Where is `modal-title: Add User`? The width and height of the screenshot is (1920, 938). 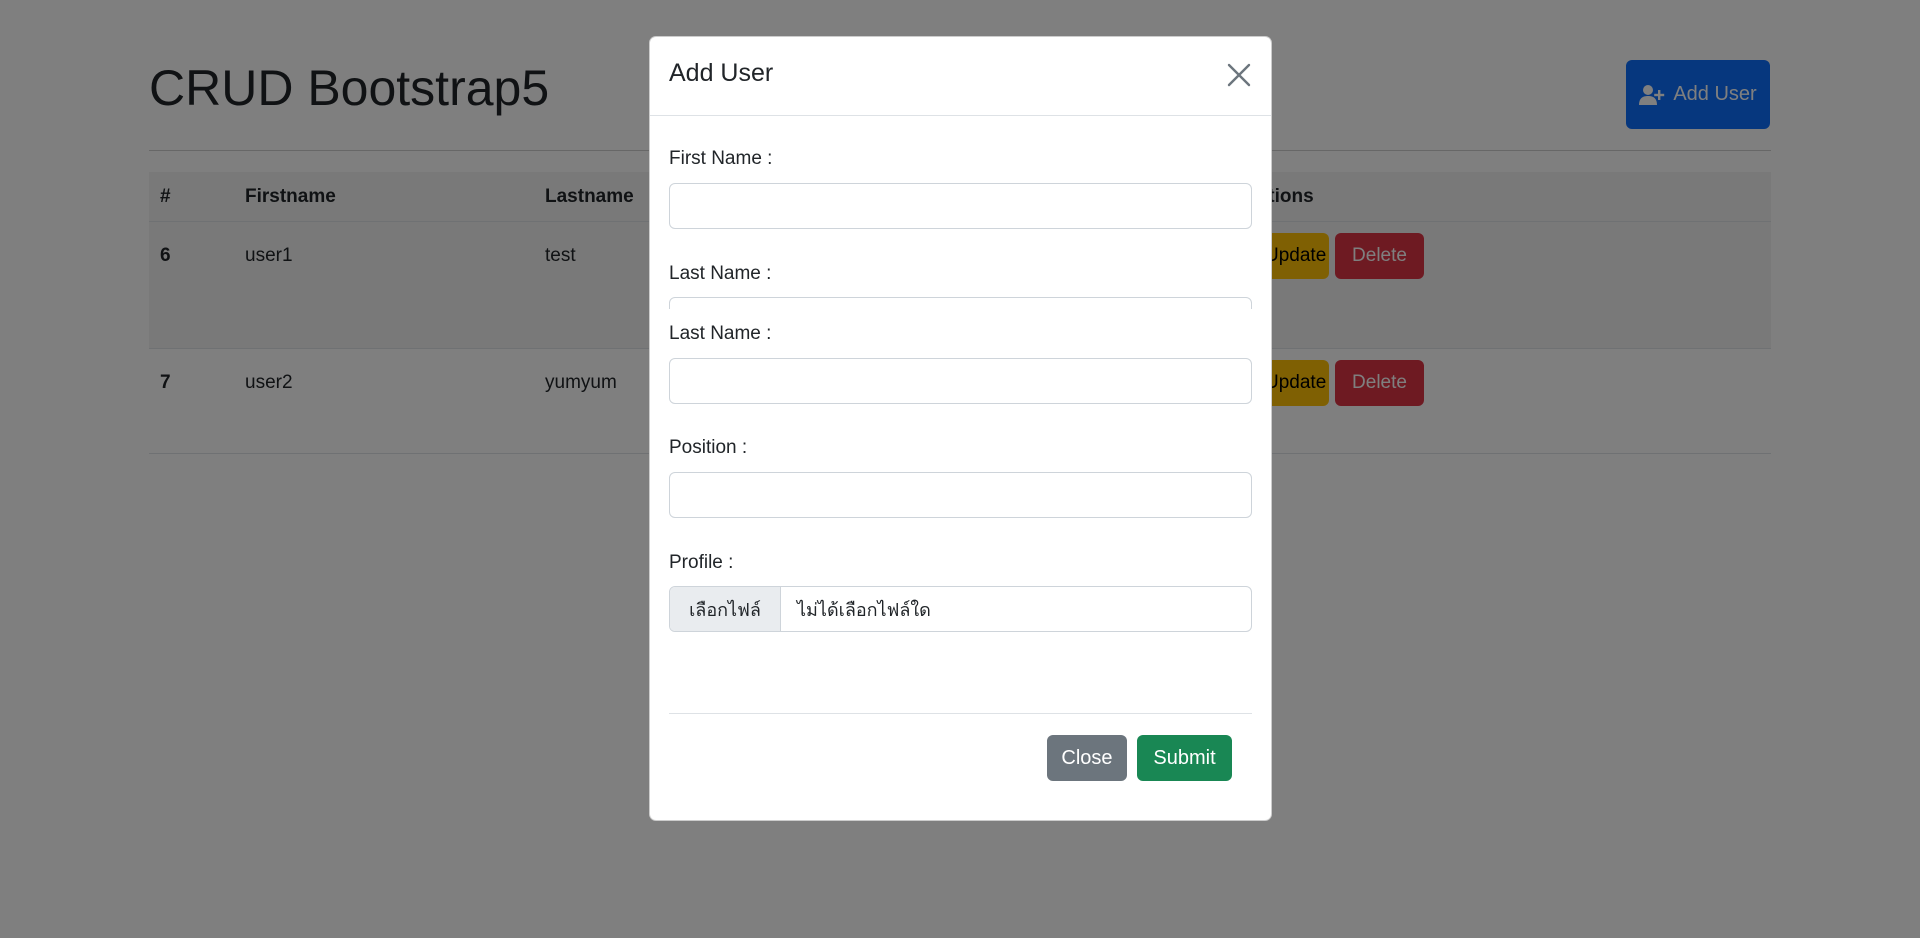 modal-title: Add User is located at coordinates (721, 73).